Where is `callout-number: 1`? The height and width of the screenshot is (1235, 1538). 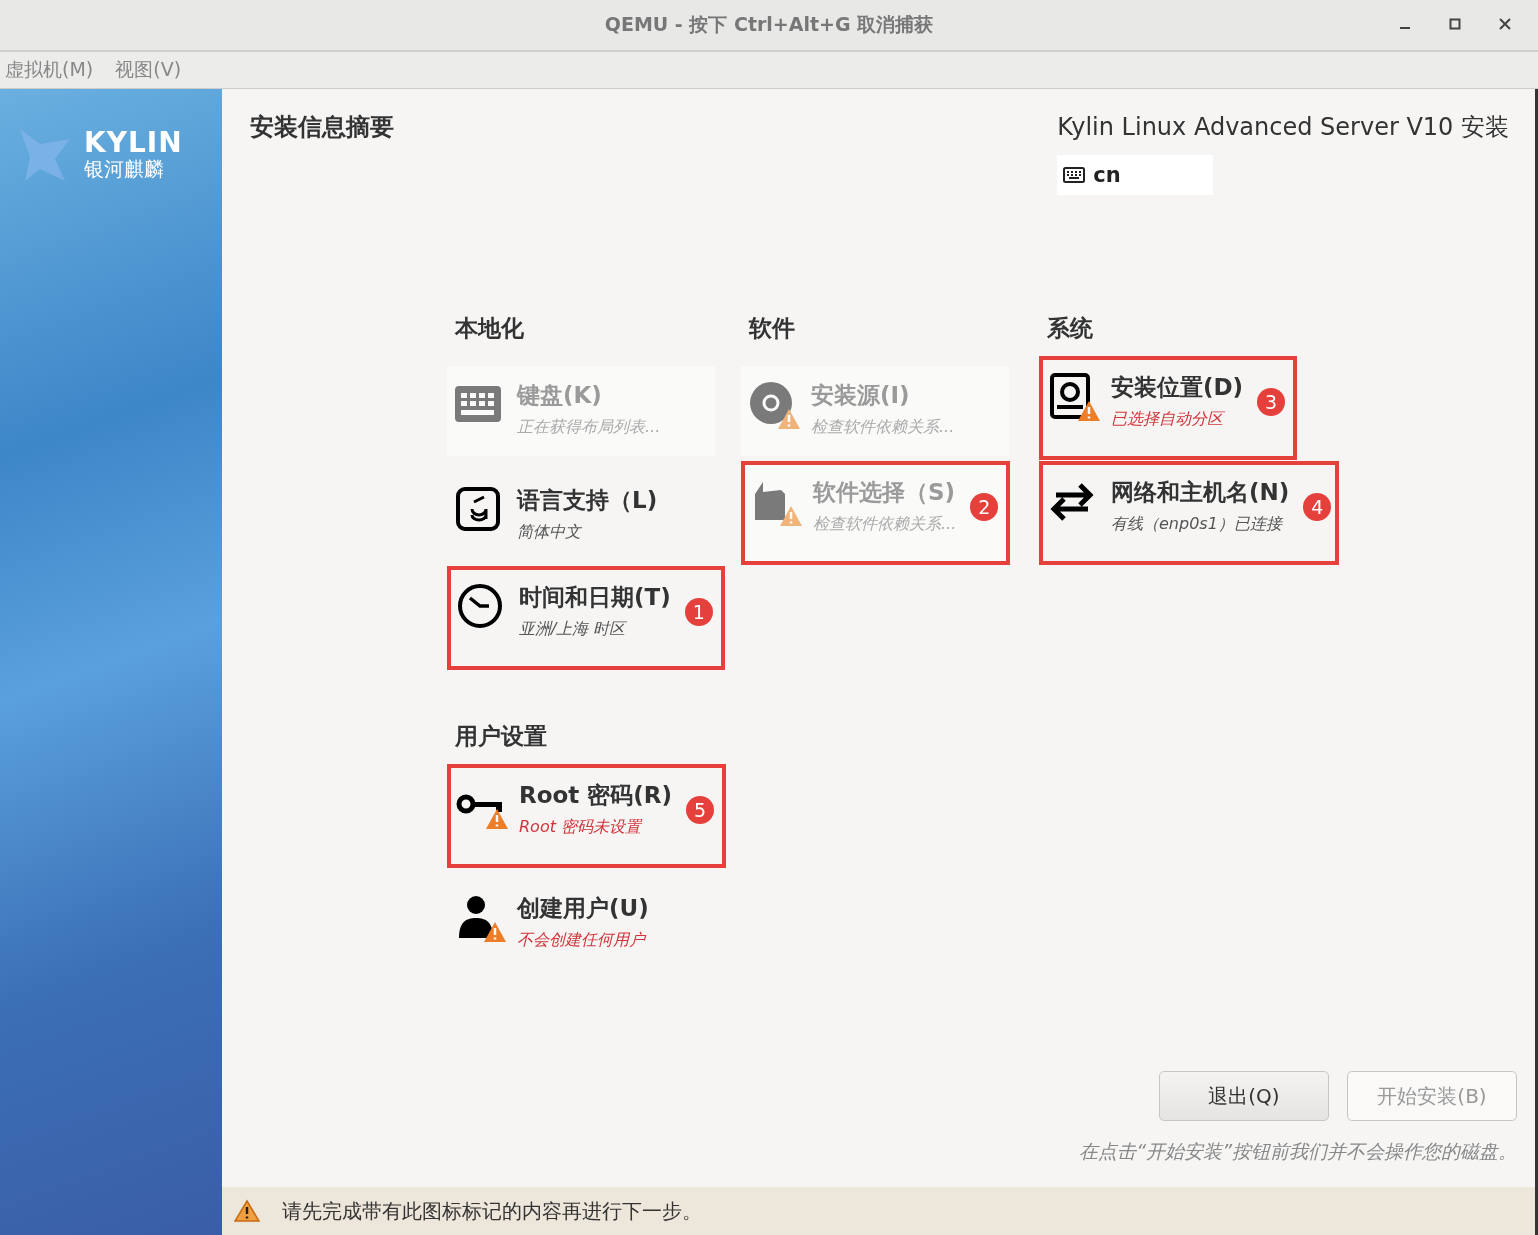 callout-number: 1 is located at coordinates (698, 612).